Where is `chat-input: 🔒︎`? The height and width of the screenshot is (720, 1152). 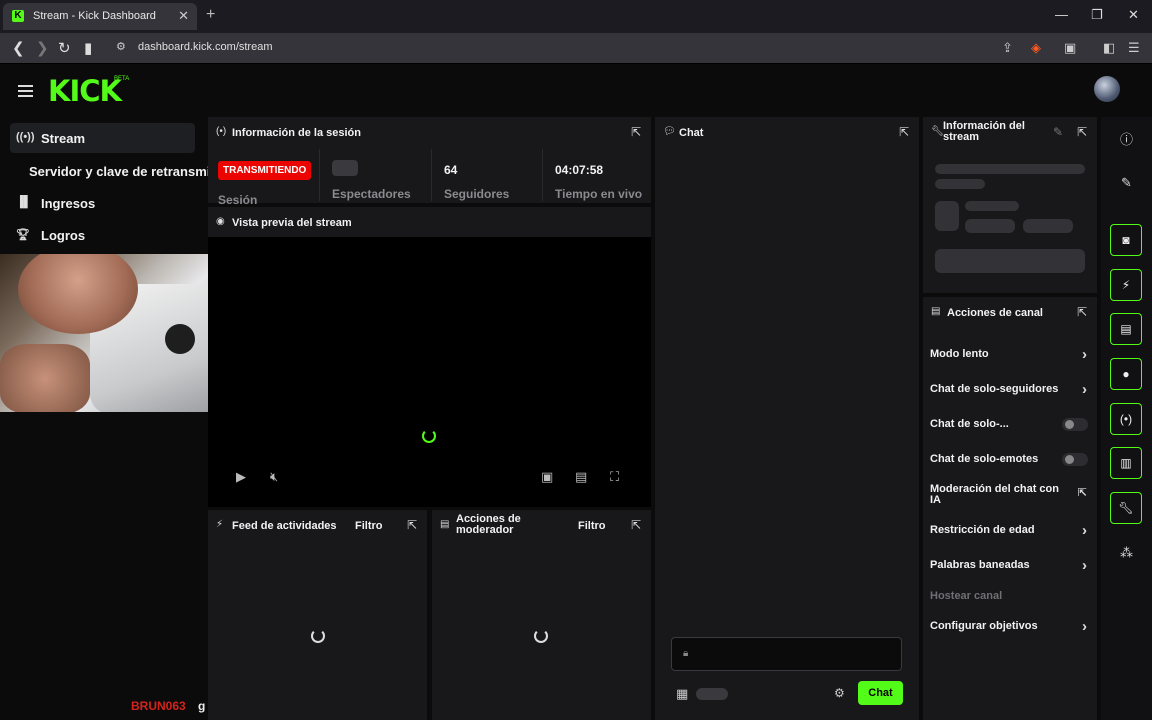 chat-input: 🔒︎ is located at coordinates (786, 654).